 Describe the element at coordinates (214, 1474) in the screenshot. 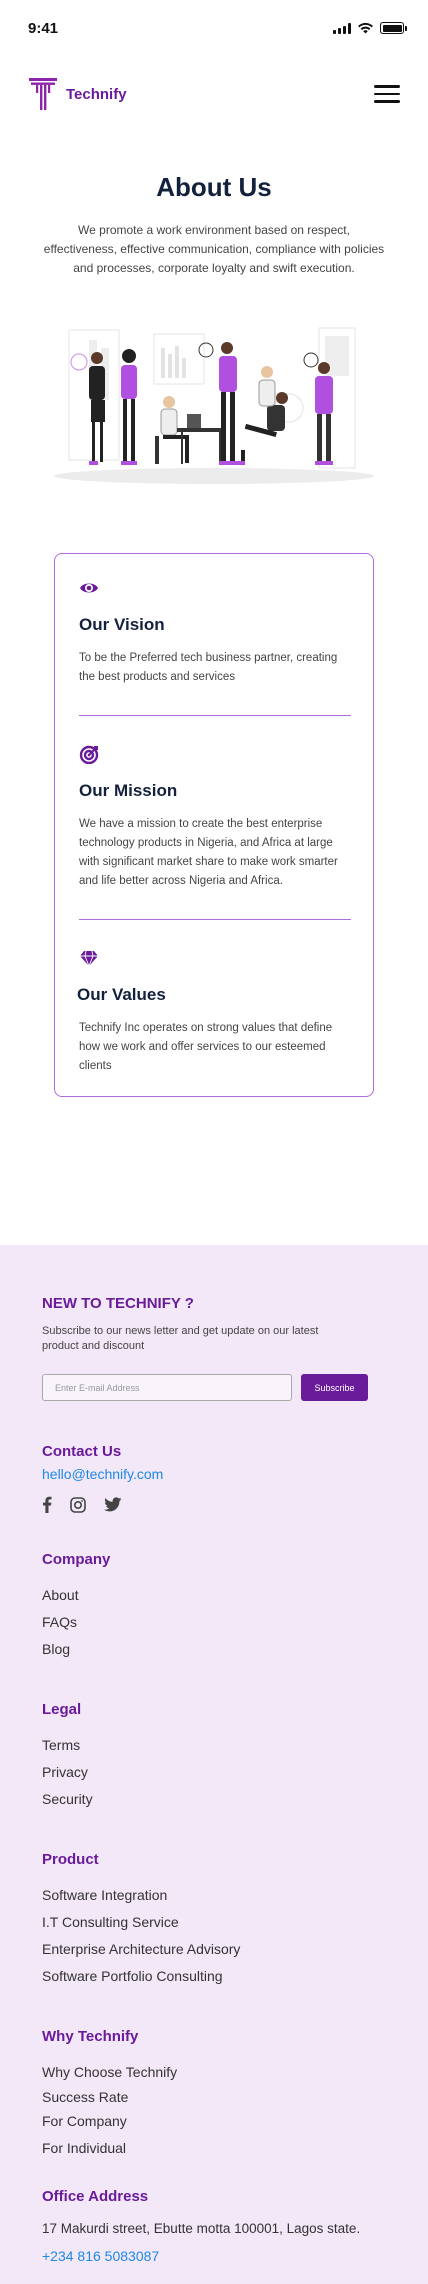

I see `contact-email-link: hello@technify.com` at that location.